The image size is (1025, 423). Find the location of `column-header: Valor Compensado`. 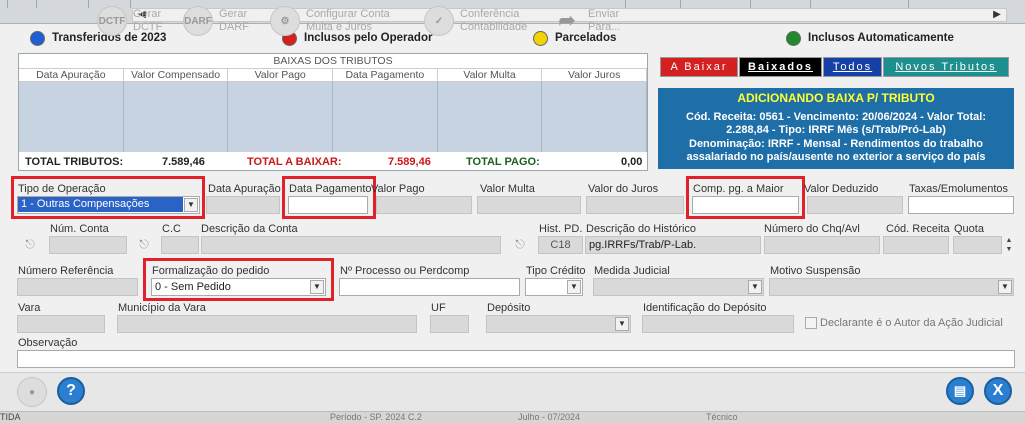

column-header: Valor Compensado is located at coordinates (176, 75).